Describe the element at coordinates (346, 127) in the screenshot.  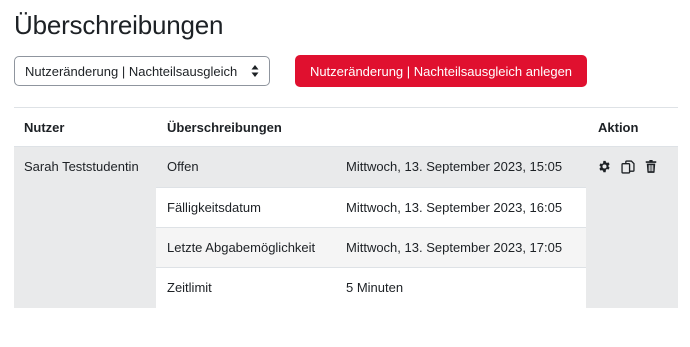
I see `table-header: Nutzer Überschreibungen Aktion` at that location.